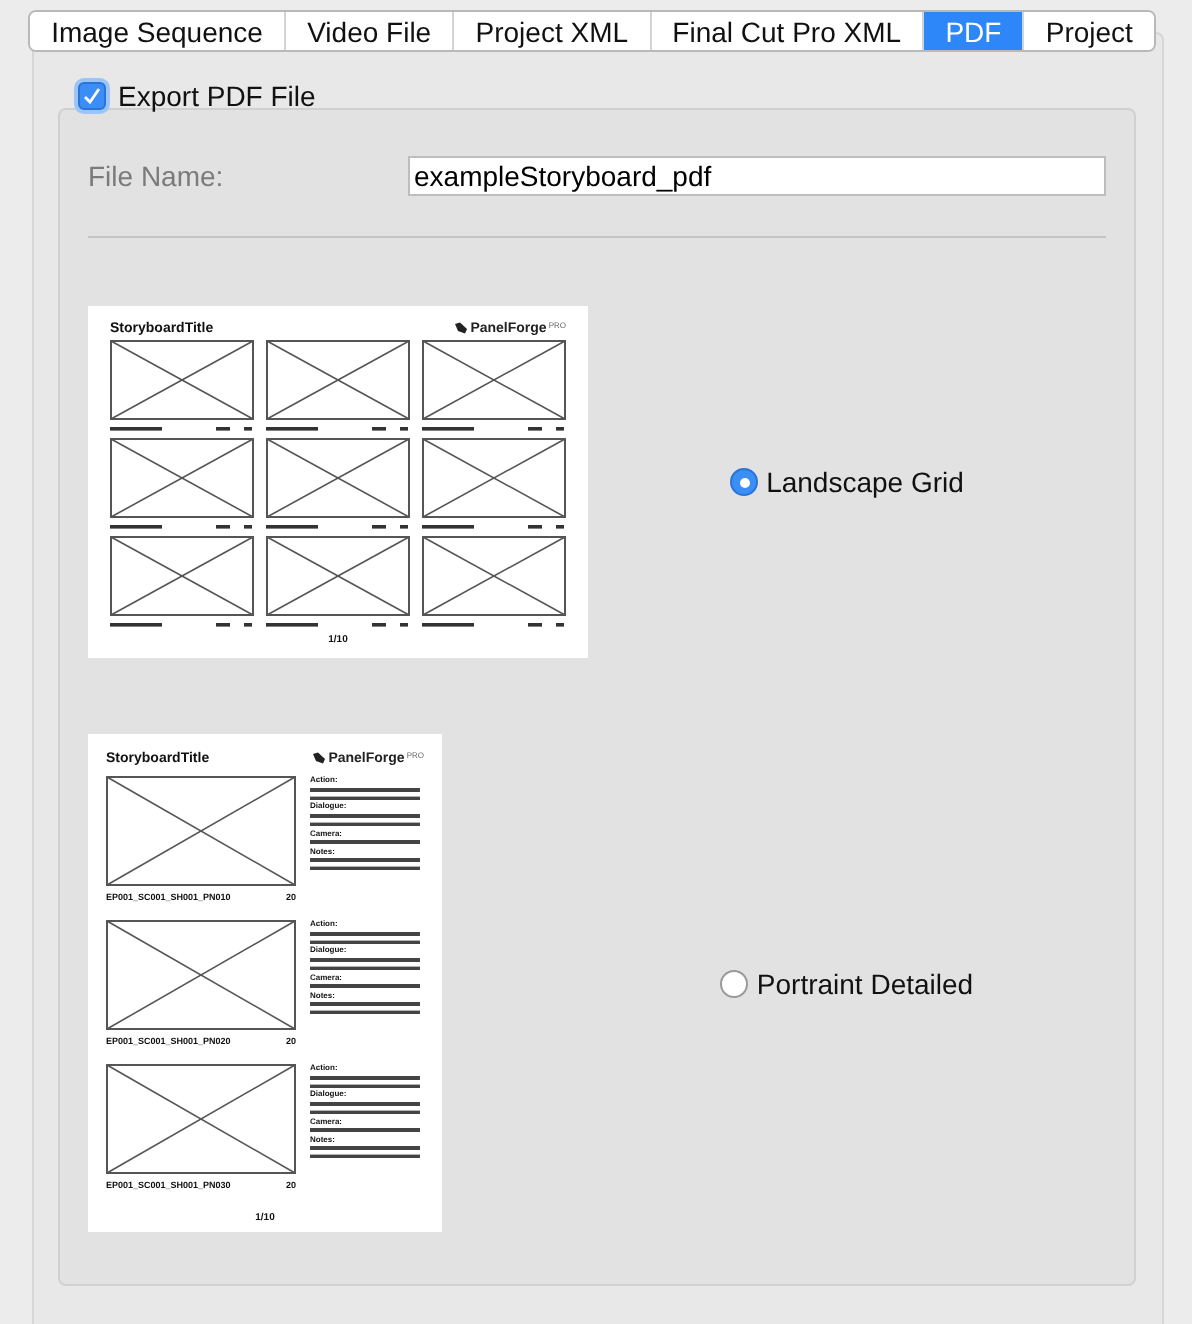 The width and height of the screenshot is (1192, 1324). I want to click on tab: PDF, so click(974, 31).